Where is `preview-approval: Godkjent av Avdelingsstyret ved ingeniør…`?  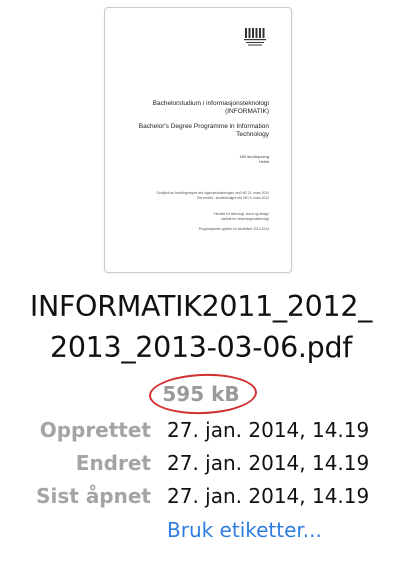 preview-approval: Godkjent av Avdelingsstyret ved ingeniør… is located at coordinates (212, 195).